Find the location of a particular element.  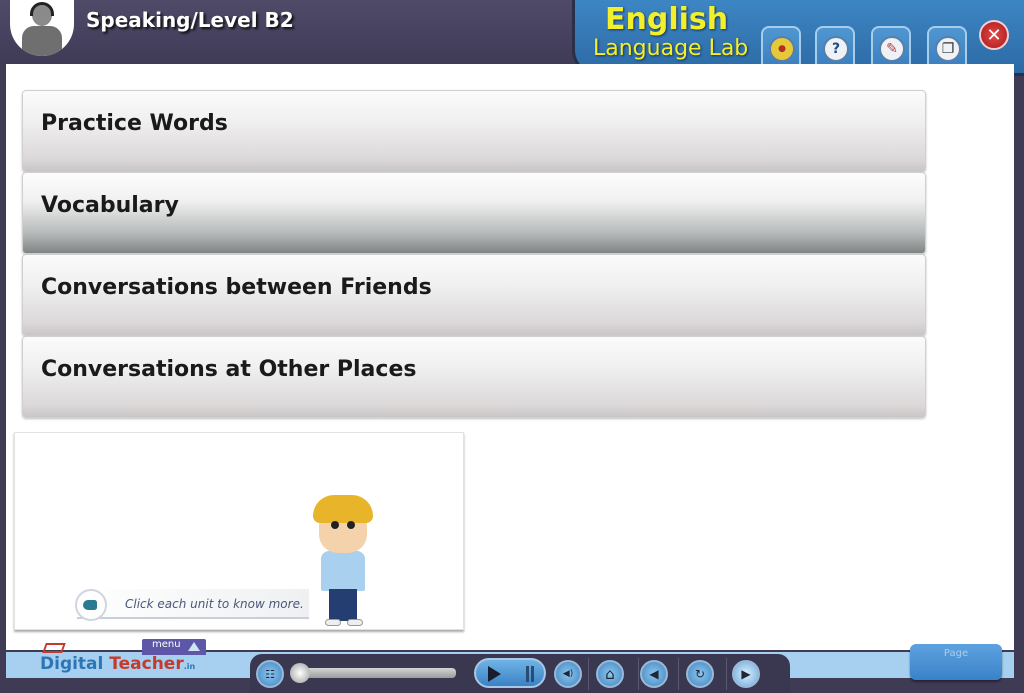

resources-button: ● is located at coordinates (781, 47).